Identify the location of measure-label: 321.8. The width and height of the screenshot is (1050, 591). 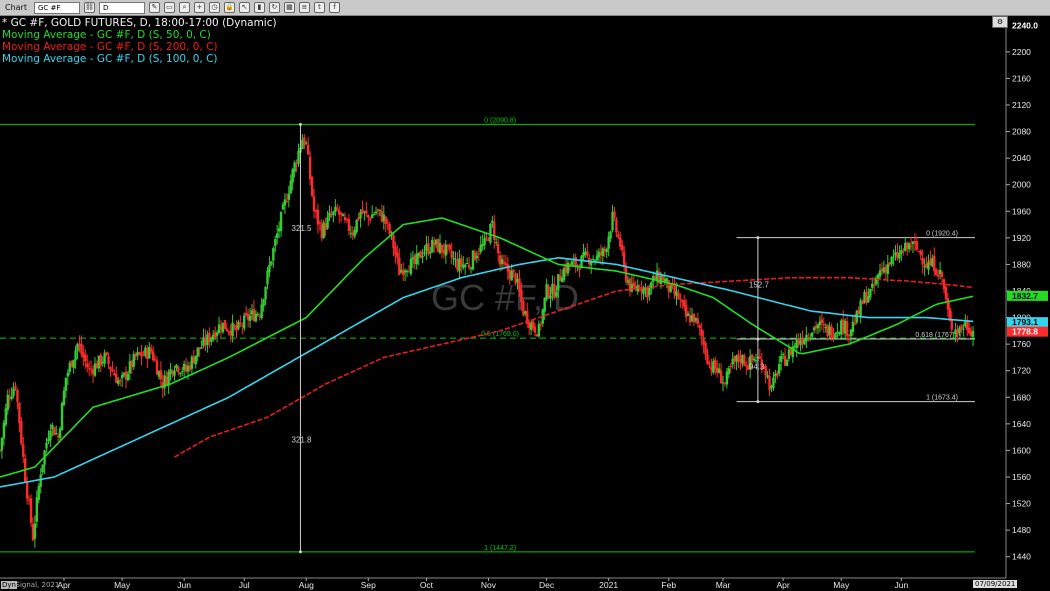
(301, 439).